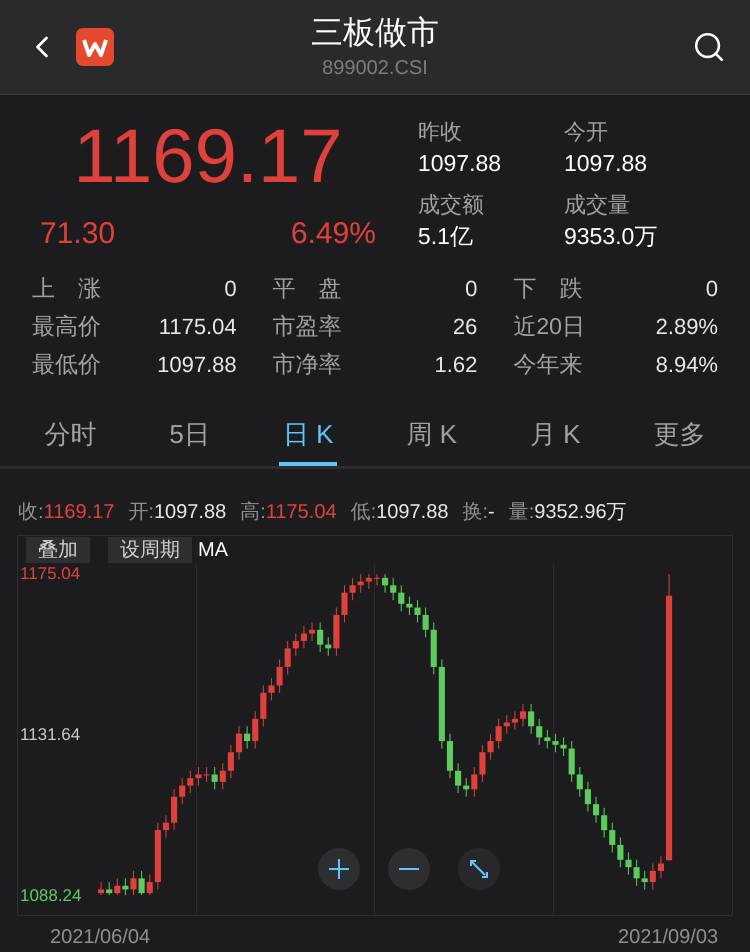  What do you see at coordinates (451, 204) in the screenshot?
I see `stat-label: 成交额` at bounding box center [451, 204].